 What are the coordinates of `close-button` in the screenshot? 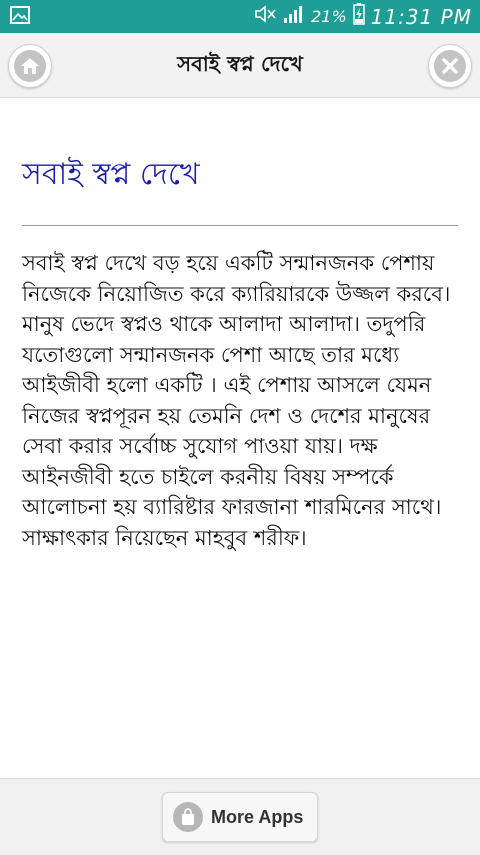 It's located at (450, 66).